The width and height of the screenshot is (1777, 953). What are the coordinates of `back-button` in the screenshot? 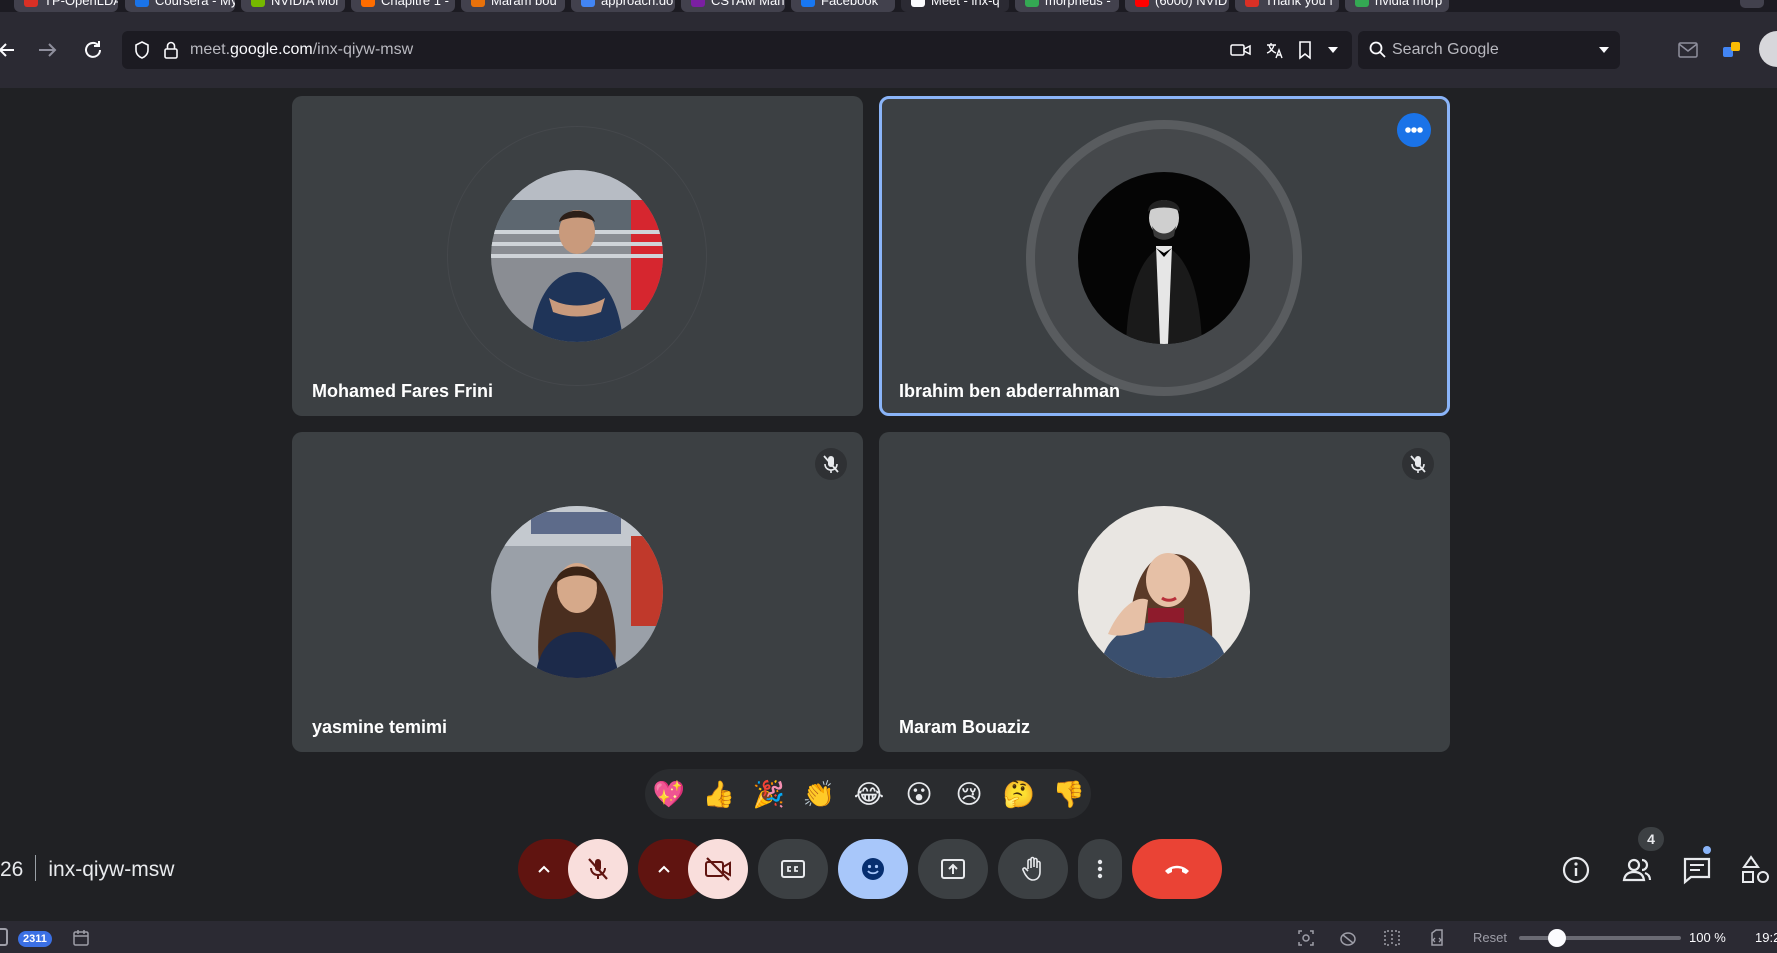 It's located at (11, 50).